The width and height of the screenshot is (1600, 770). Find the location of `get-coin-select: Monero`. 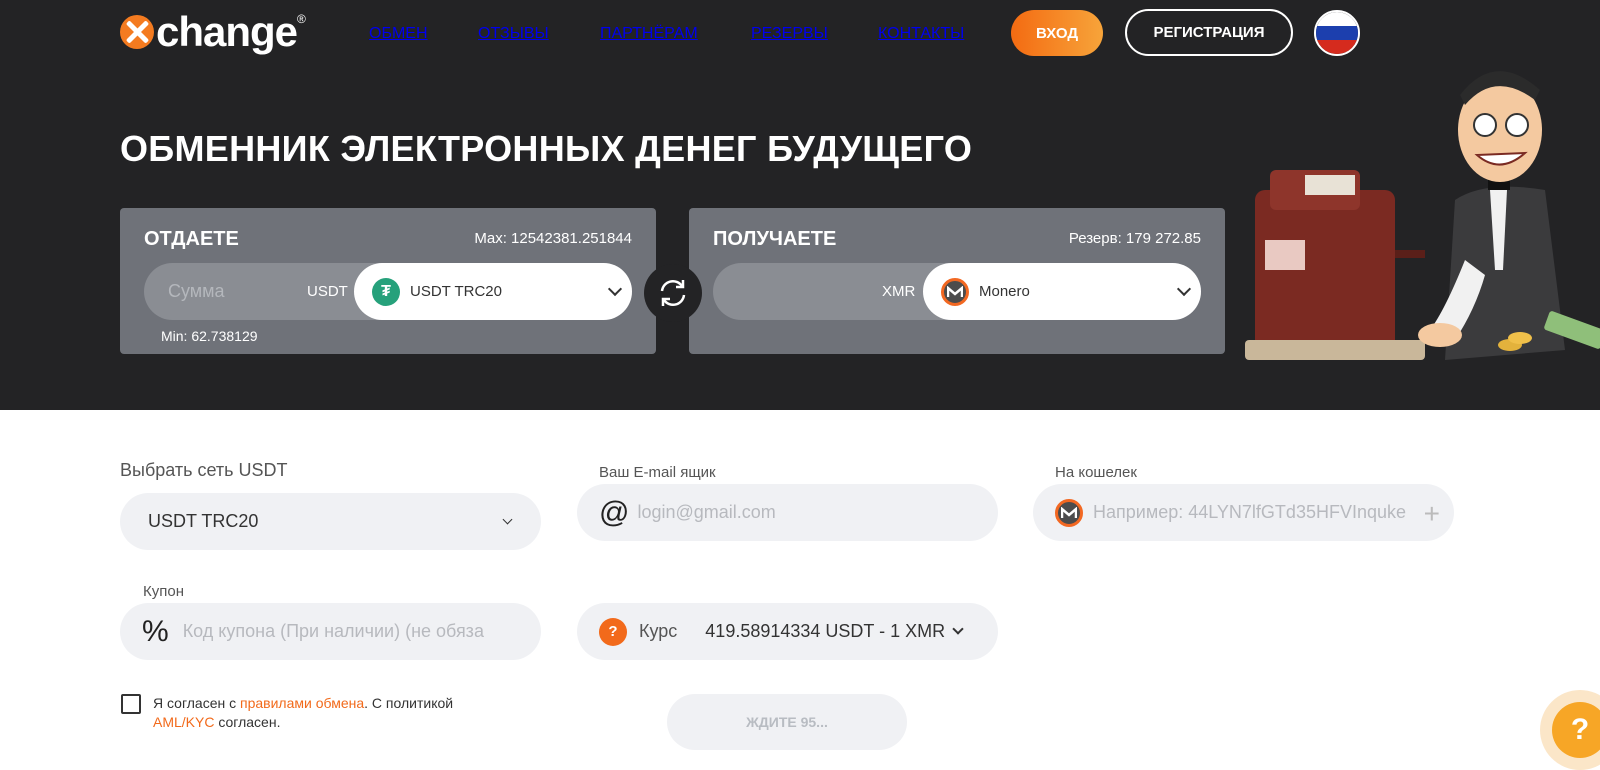

get-coin-select: Monero is located at coordinates (1062, 291).